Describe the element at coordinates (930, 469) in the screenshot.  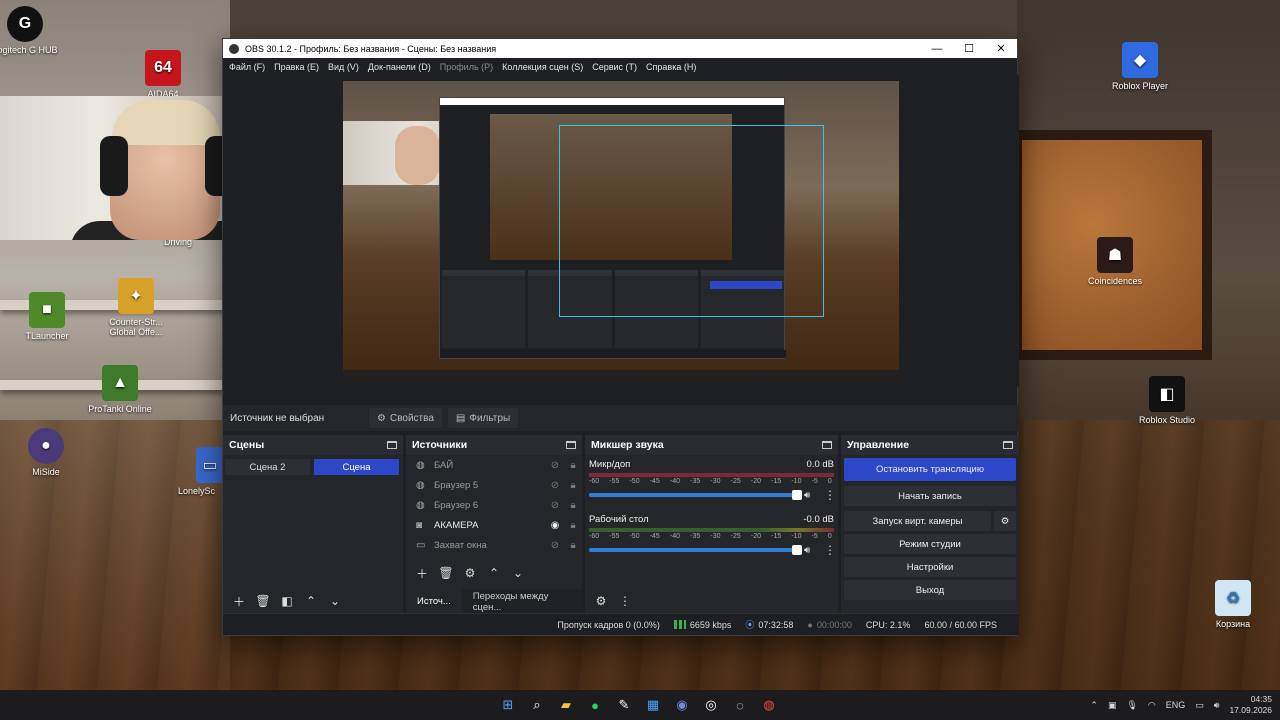
I see `stop-stream-button: Остановить трансляцию` at that location.